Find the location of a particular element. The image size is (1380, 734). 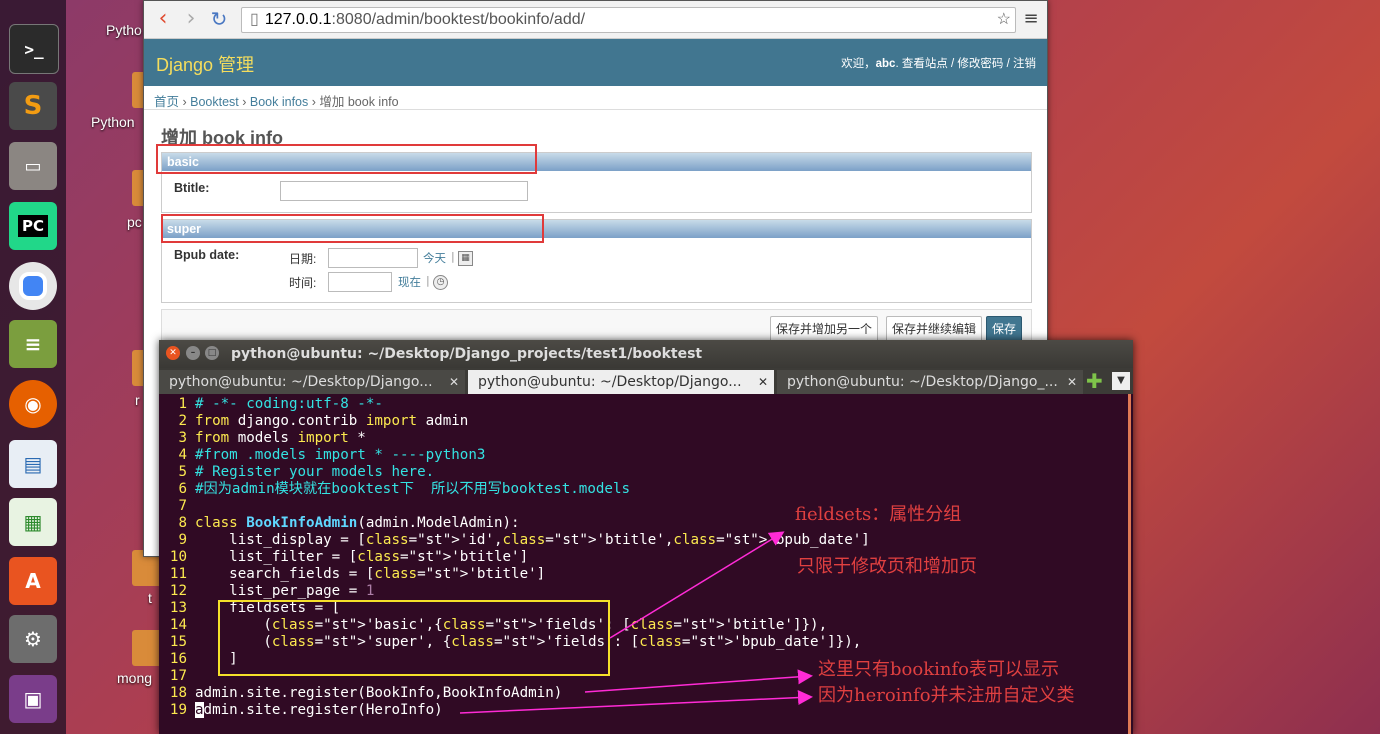

forward-icon: › is located at coordinates (191, 19).